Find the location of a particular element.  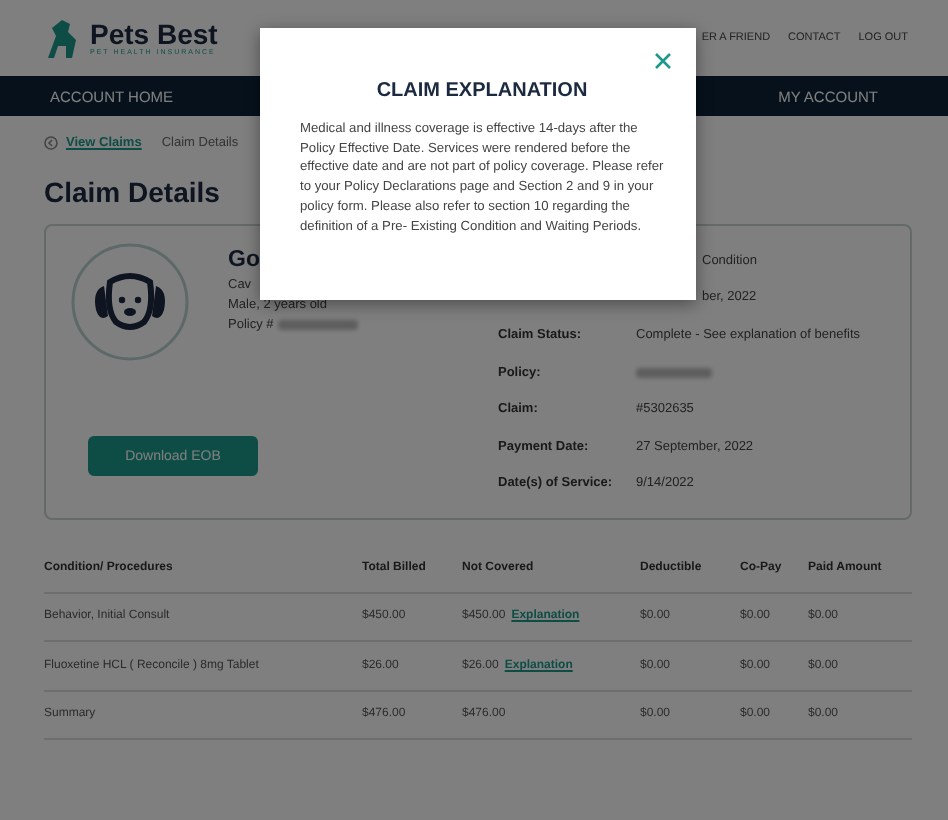

logo-name: Pets Best is located at coordinates (154, 34).